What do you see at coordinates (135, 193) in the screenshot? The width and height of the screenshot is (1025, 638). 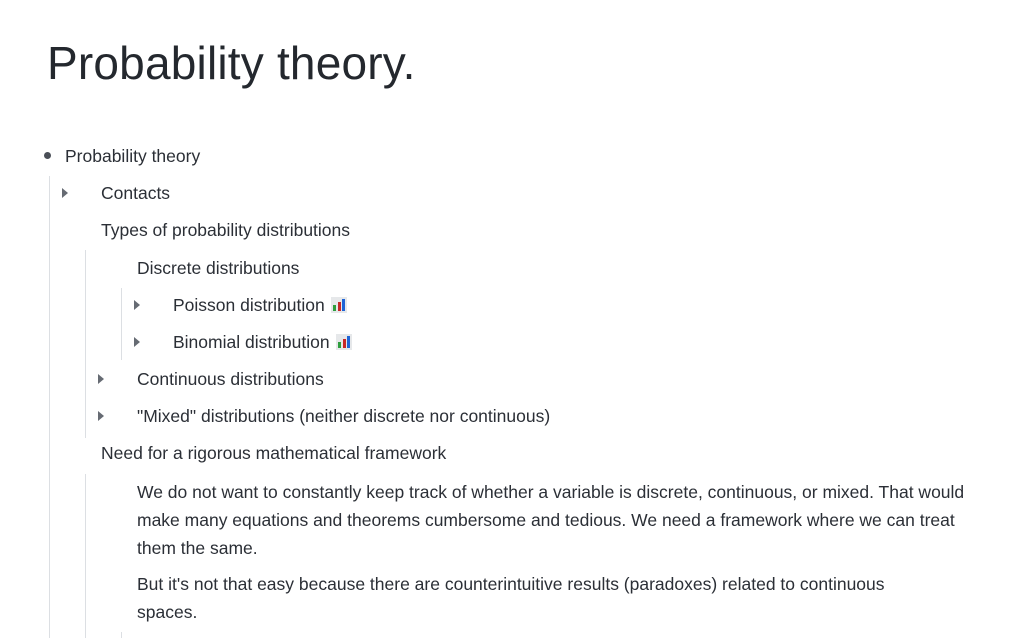 I see `block-contacts: Contacts` at bounding box center [135, 193].